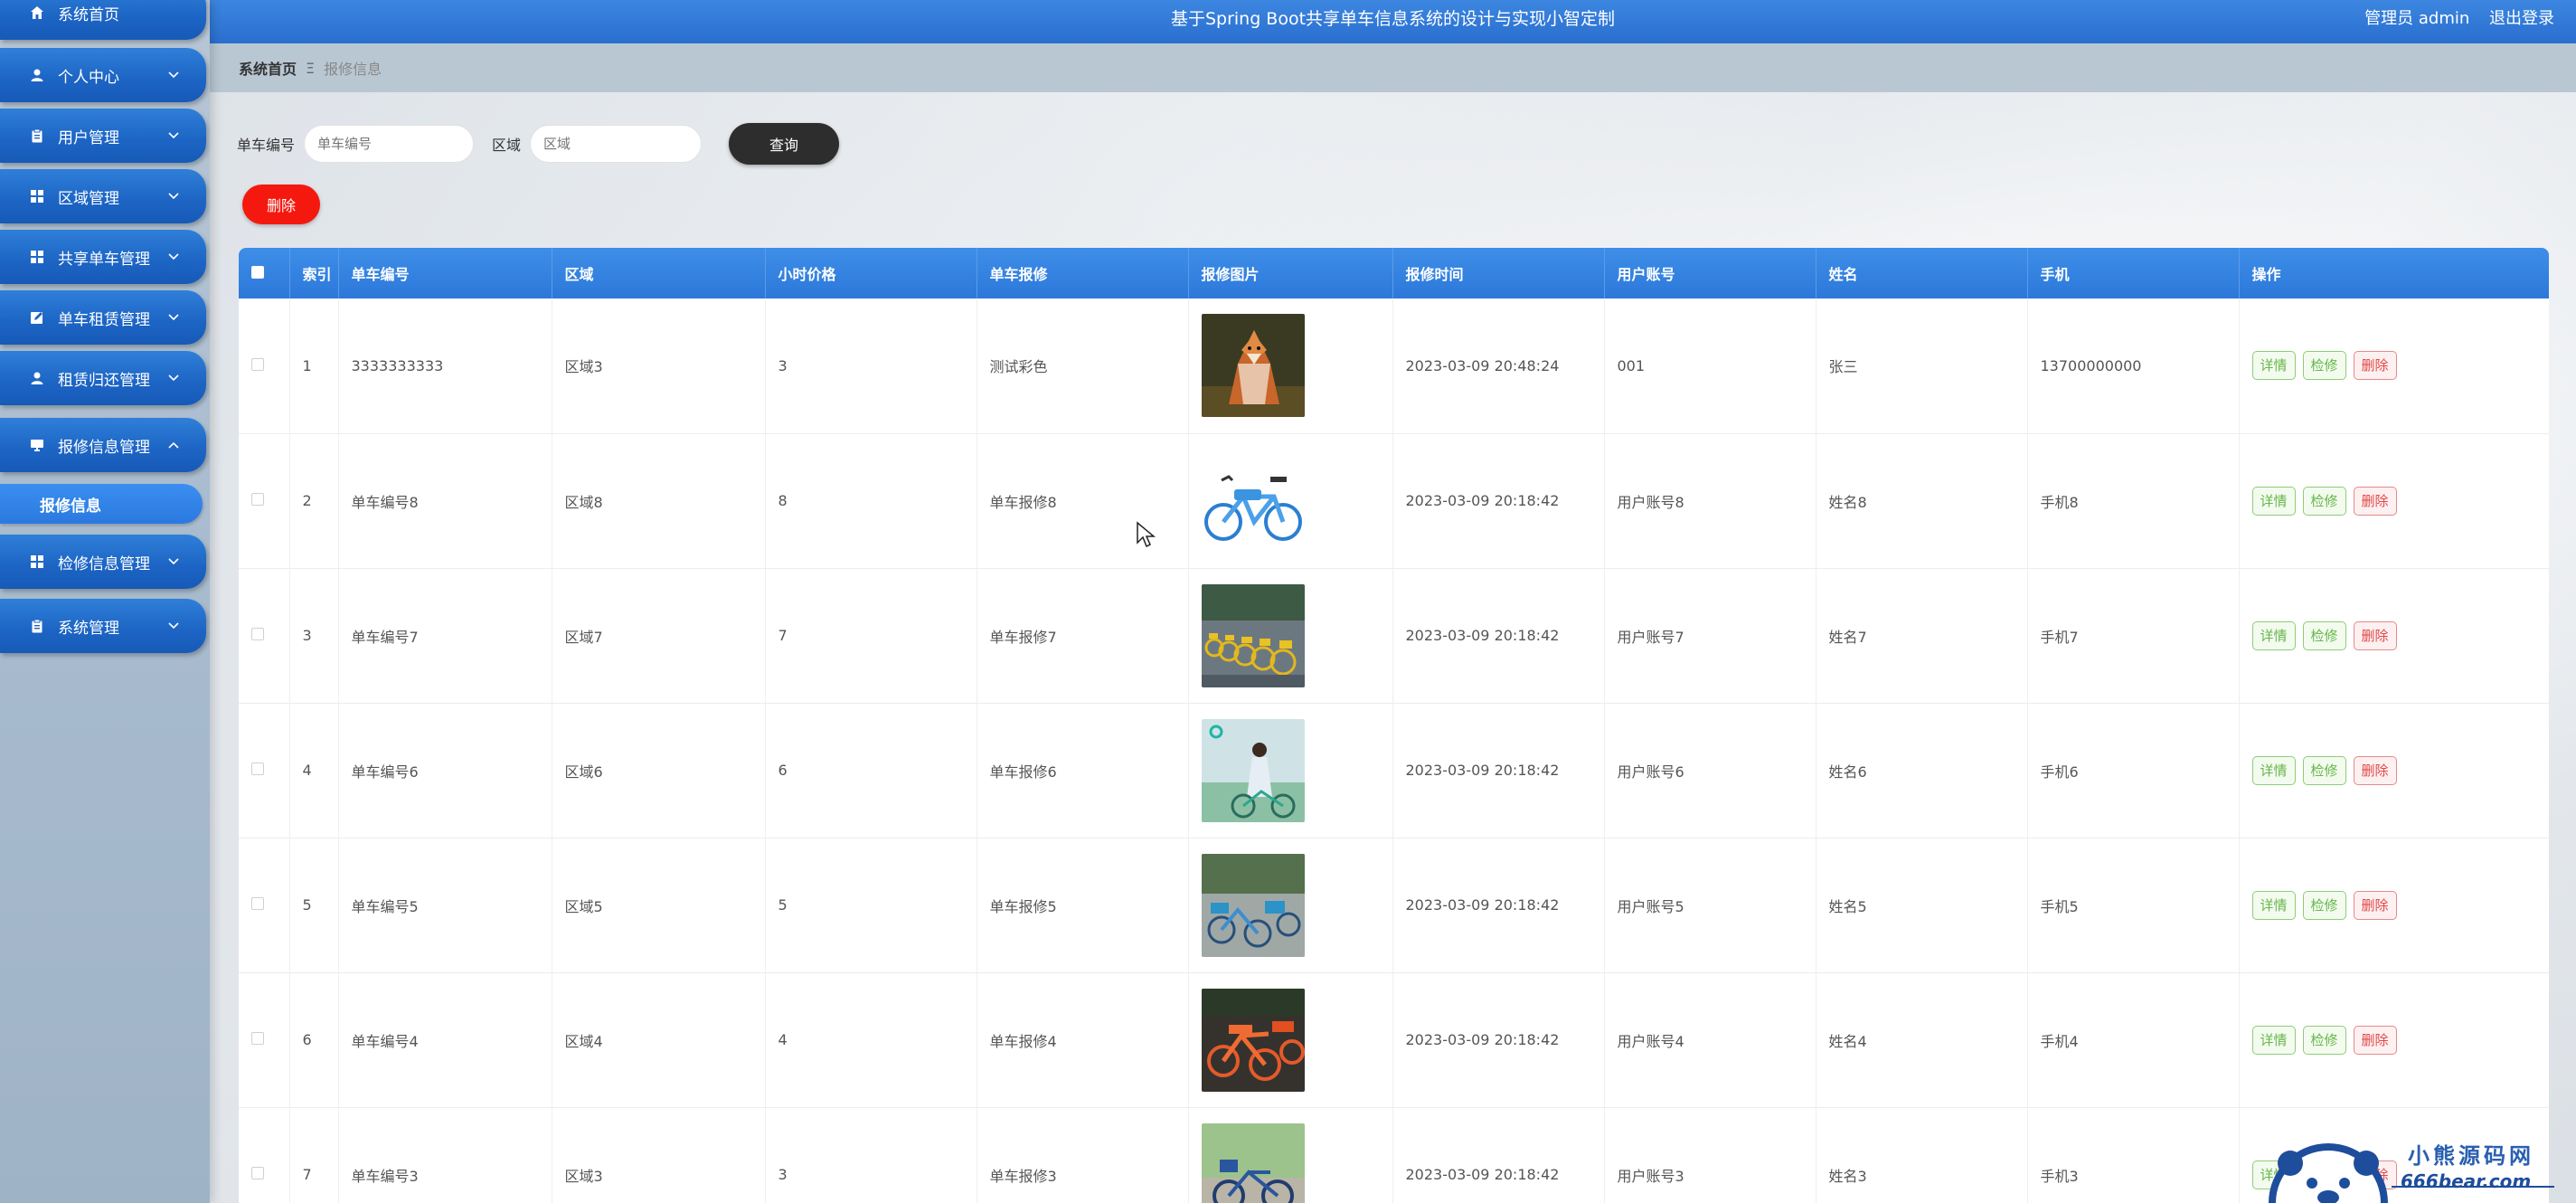 This screenshot has height=1203, width=2576. Describe the element at coordinates (88, 629) in the screenshot. I see `sidebar-item-label: 系统管理` at that location.